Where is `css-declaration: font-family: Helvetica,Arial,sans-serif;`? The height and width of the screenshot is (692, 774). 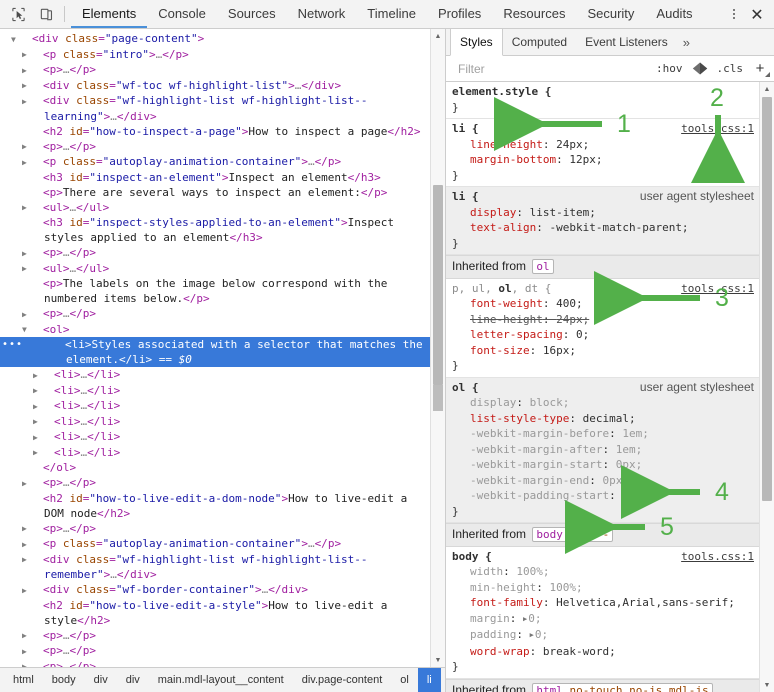 css-declaration: font-family: Helvetica,Arial,sans-serif; is located at coordinates (603, 603).